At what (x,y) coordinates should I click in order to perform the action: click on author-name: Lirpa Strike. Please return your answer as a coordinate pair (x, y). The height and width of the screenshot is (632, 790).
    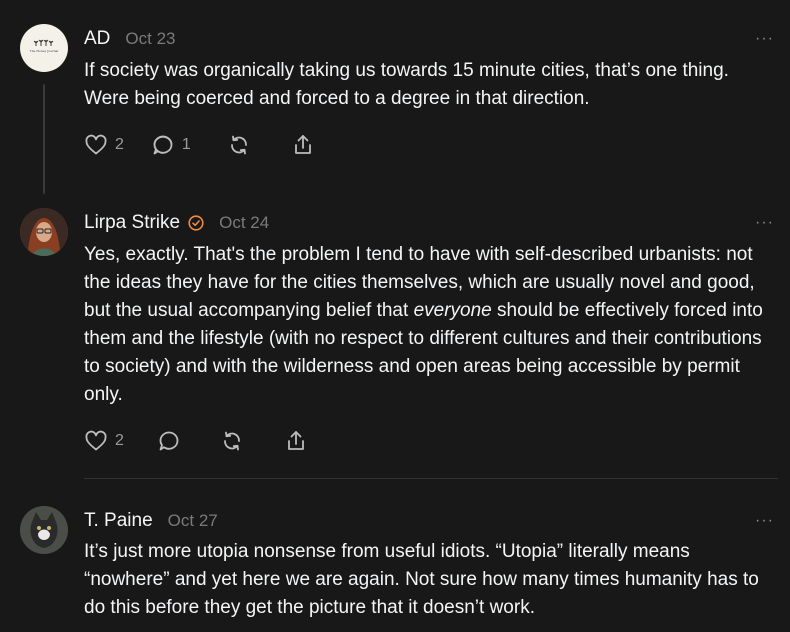
    Looking at the image, I should click on (132, 223).